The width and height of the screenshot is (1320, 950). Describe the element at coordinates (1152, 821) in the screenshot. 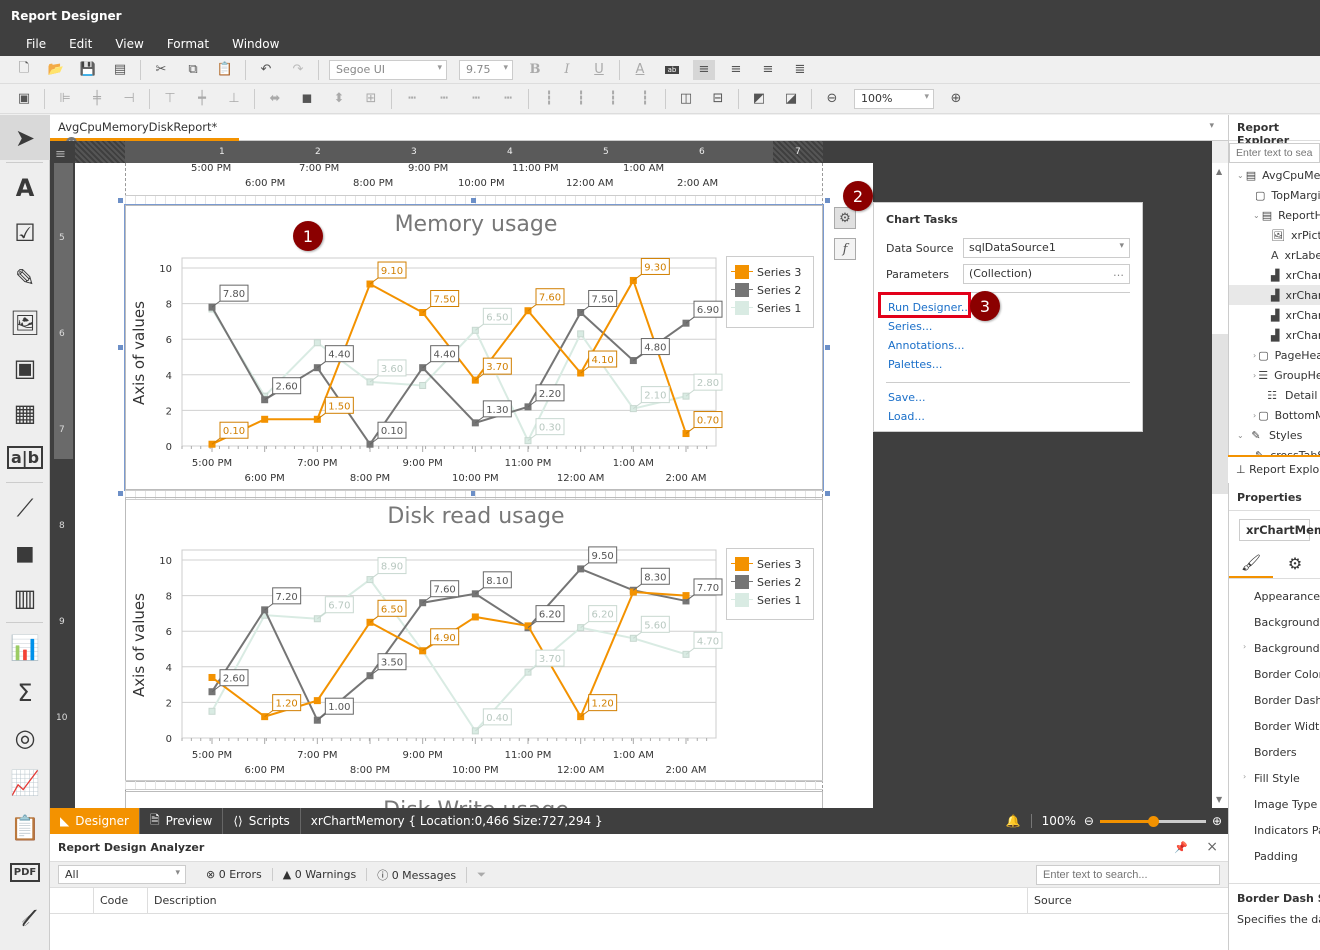

I see `zoom-slider` at that location.